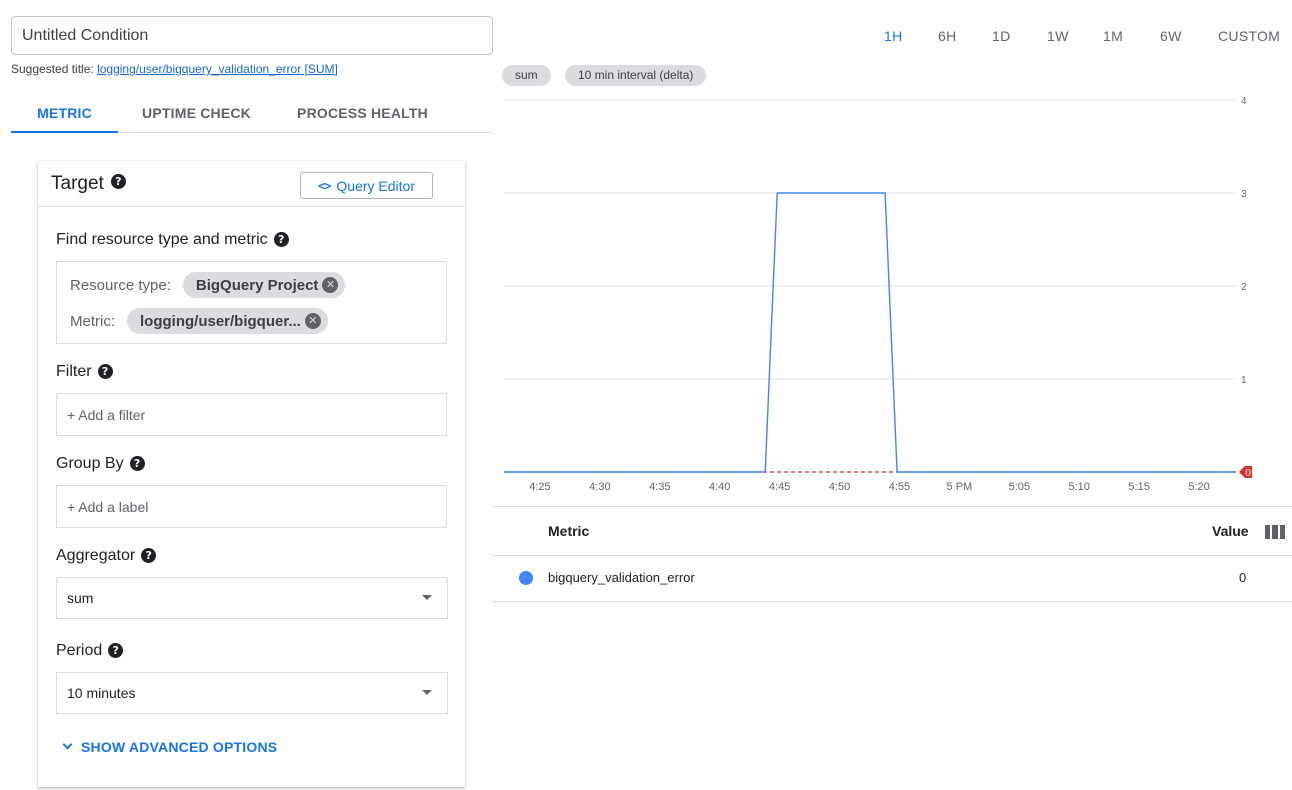  I want to click on aggregation-pill: sum, so click(526, 75).